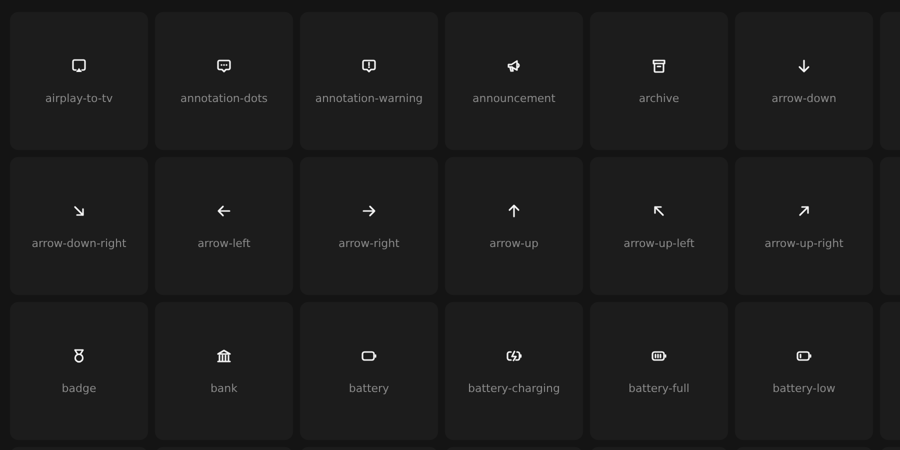 The image size is (900, 450). What do you see at coordinates (79, 356) in the screenshot?
I see `medal-icon` at bounding box center [79, 356].